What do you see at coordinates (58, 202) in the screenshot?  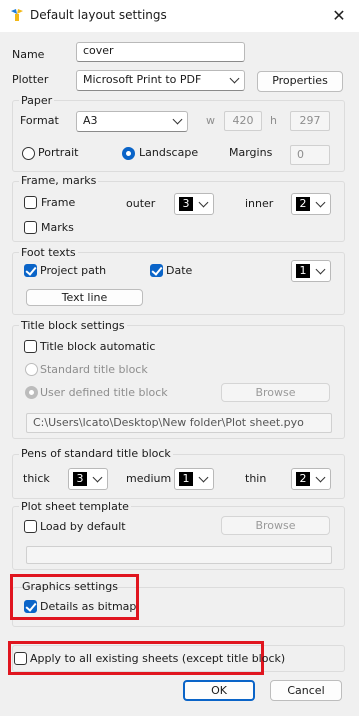 I see `frame-label: Frame` at bounding box center [58, 202].